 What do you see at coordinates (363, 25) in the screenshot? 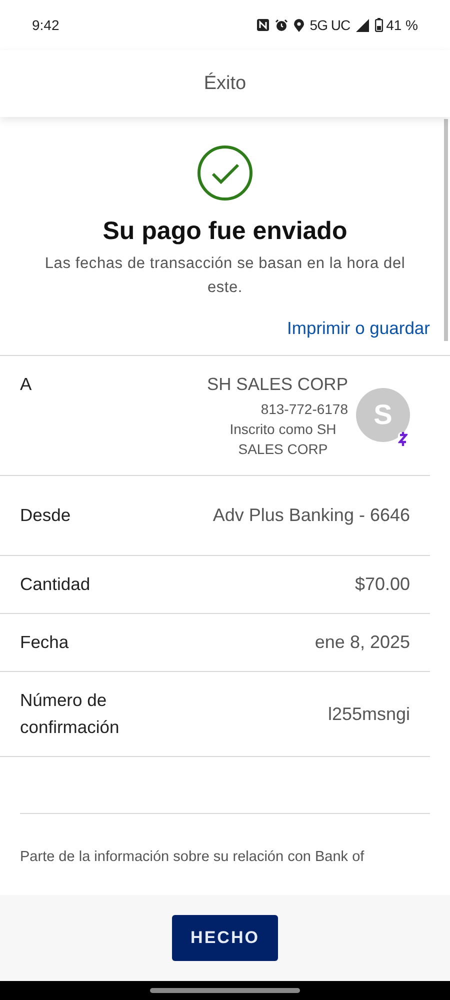
I see `signal-icon` at bounding box center [363, 25].